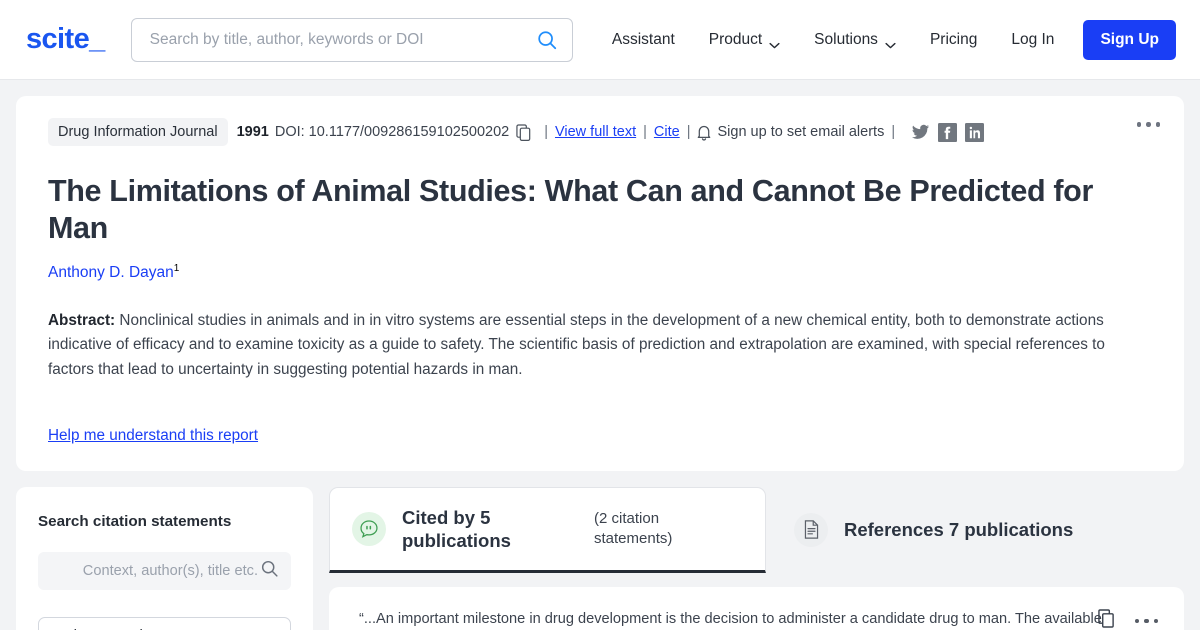  What do you see at coordinates (1127, 619) in the screenshot?
I see `statement-actions` at bounding box center [1127, 619].